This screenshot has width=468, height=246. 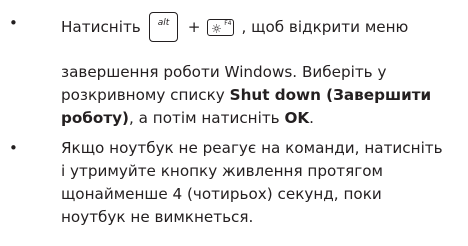 I want to click on shut-down-option-label: Shut down (Завершити, so click(x=330, y=95).